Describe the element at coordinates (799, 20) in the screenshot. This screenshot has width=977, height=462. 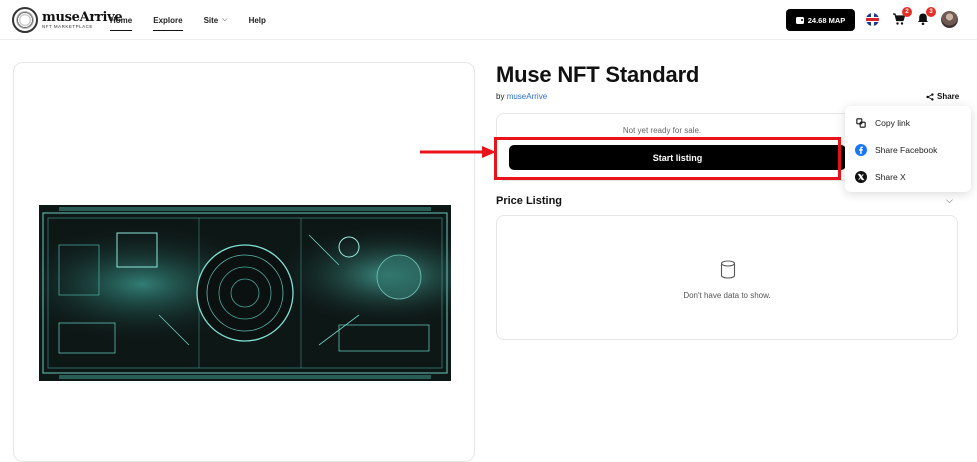
I see `wallet-icon` at that location.